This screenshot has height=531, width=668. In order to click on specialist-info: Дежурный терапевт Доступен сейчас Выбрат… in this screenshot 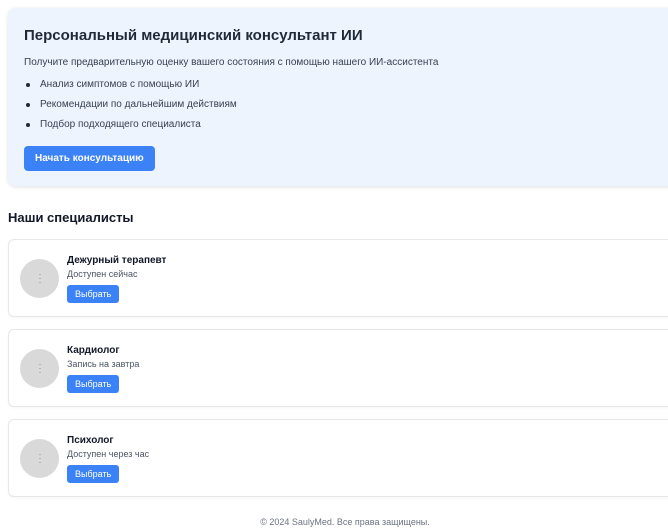, I will do `click(116, 278)`.